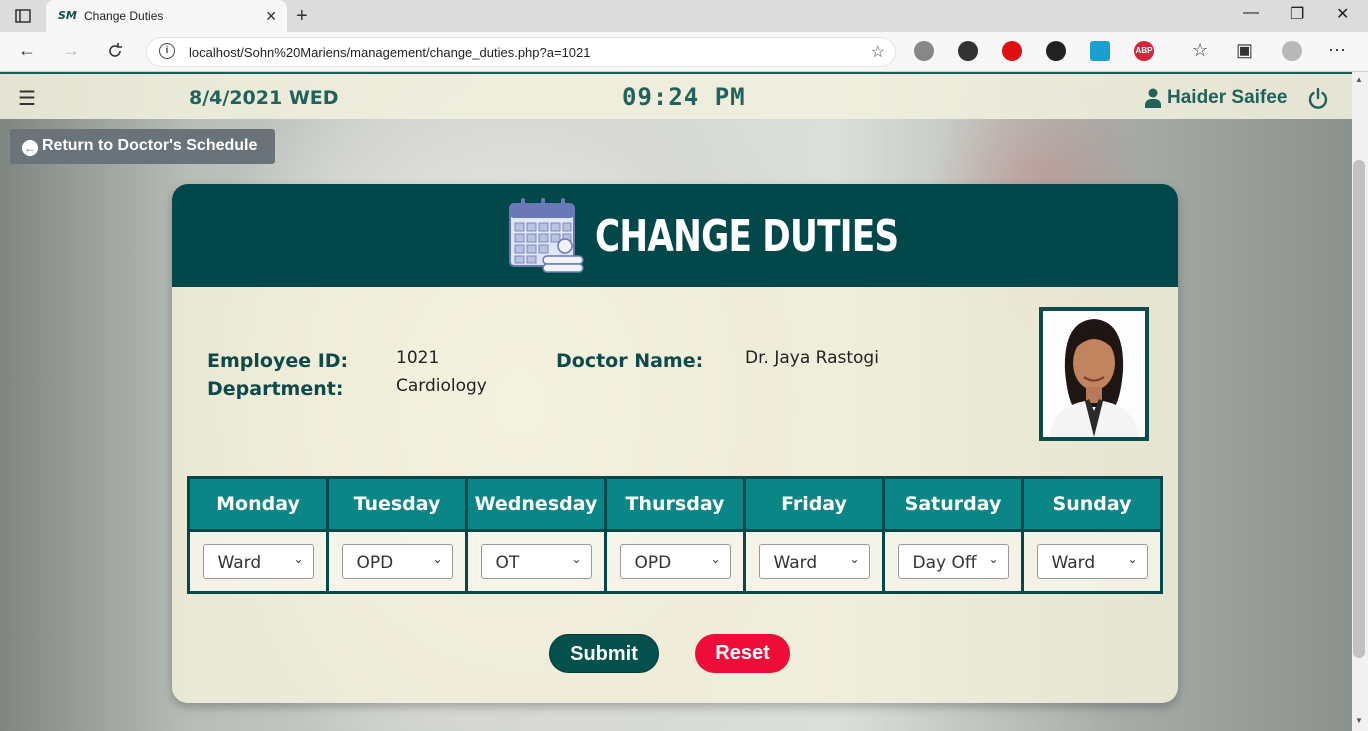  I want to click on duty-cell-thursday: OPD ⌄, so click(675, 561).